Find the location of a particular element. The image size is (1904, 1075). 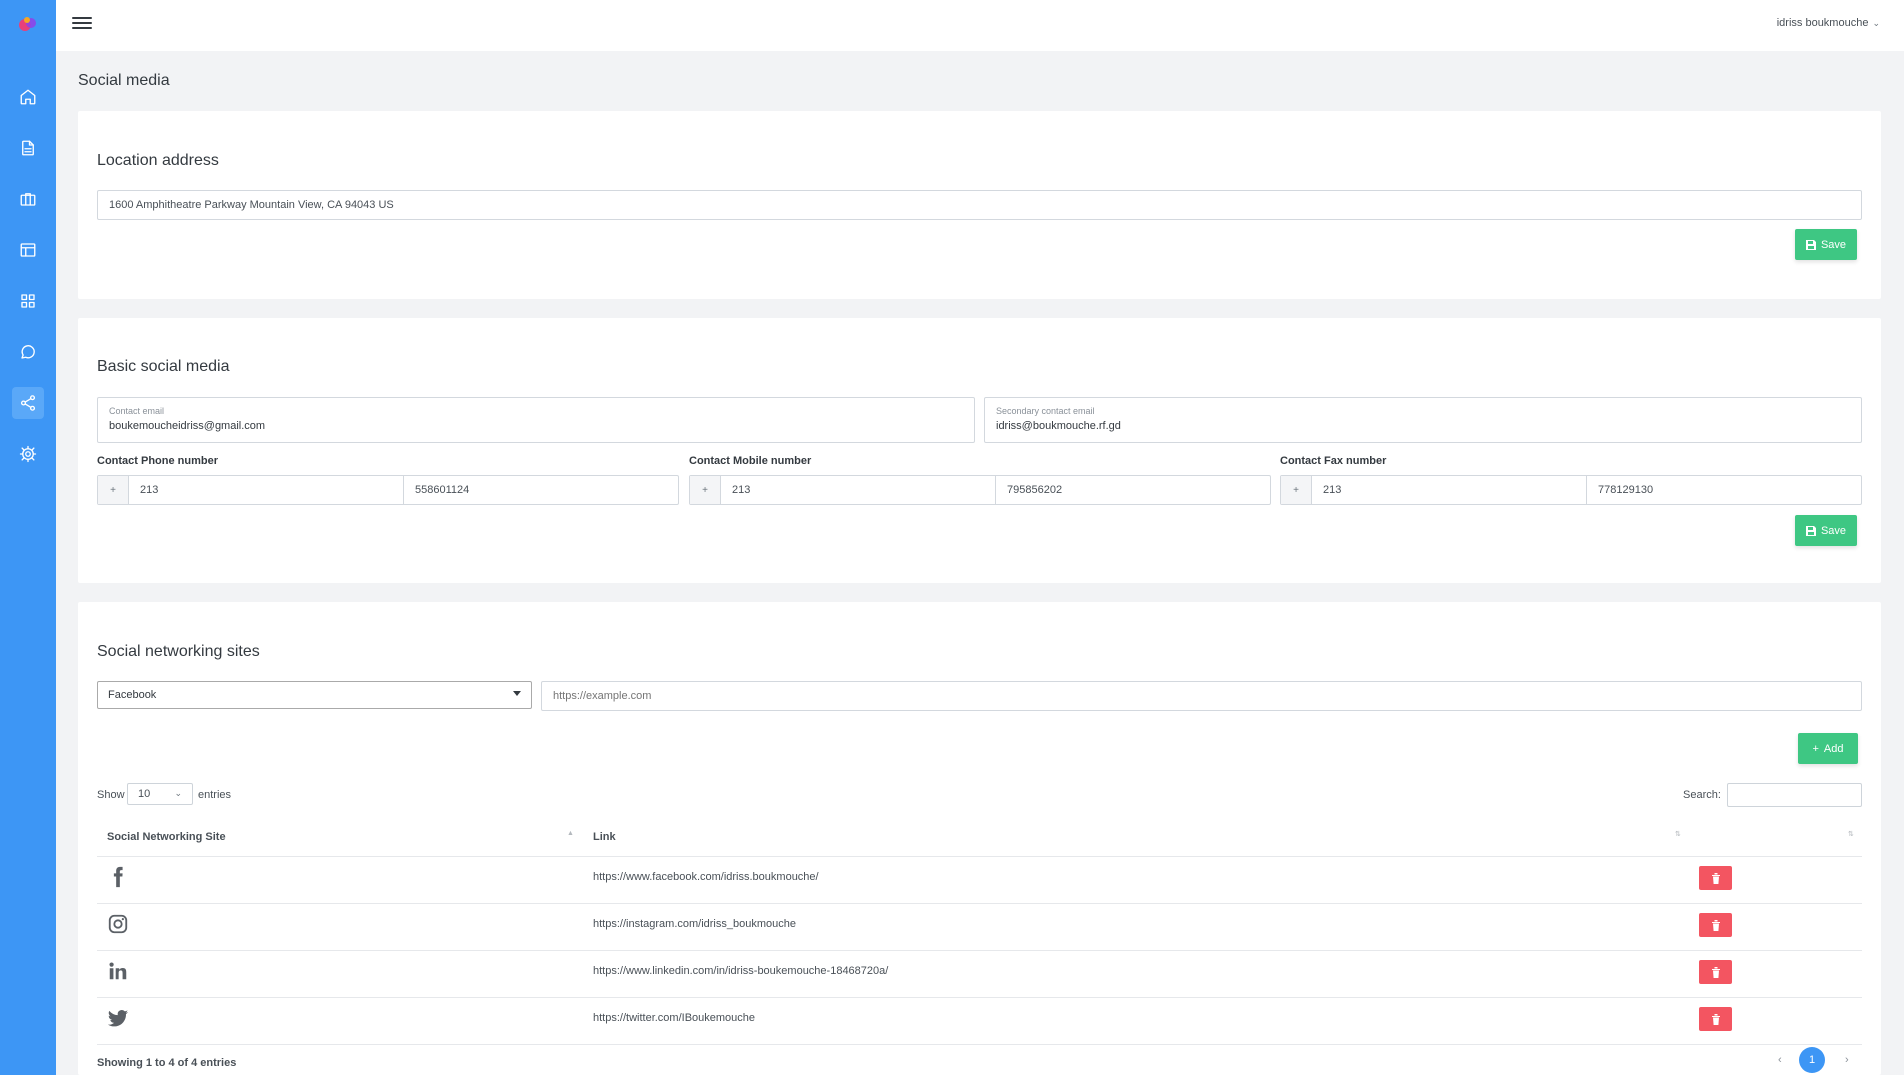

mobile-label: Contact Mobile number is located at coordinates (750, 461).